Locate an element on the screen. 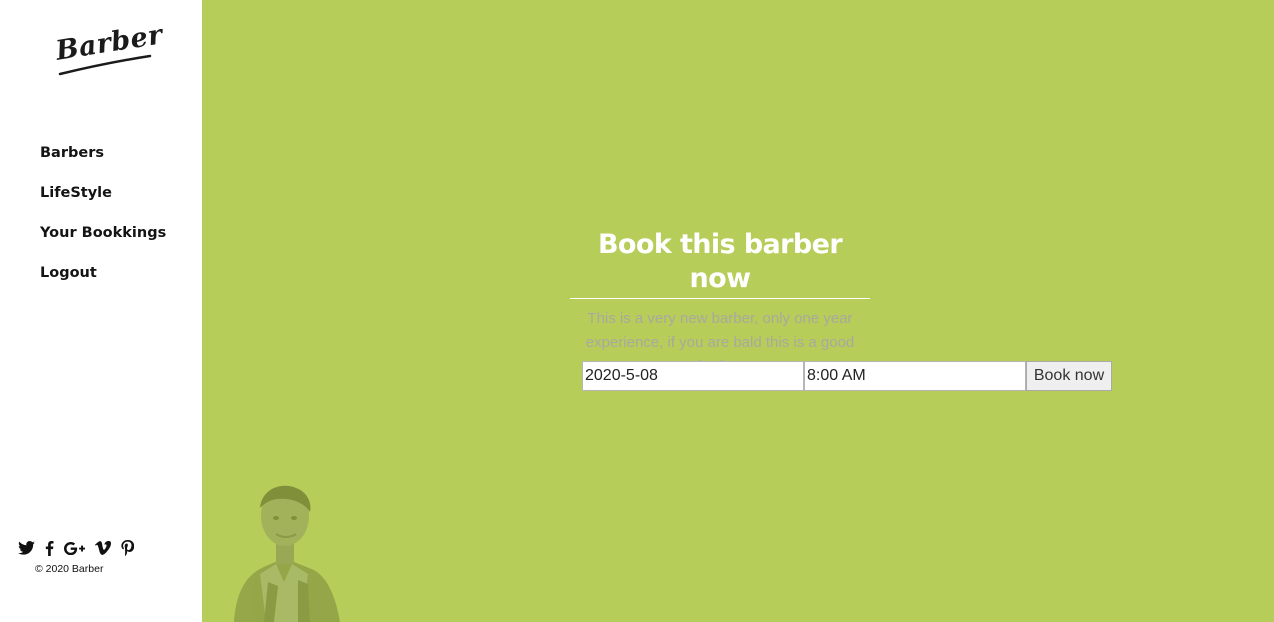 The image size is (1274, 622). social-links is located at coordinates (76, 548).